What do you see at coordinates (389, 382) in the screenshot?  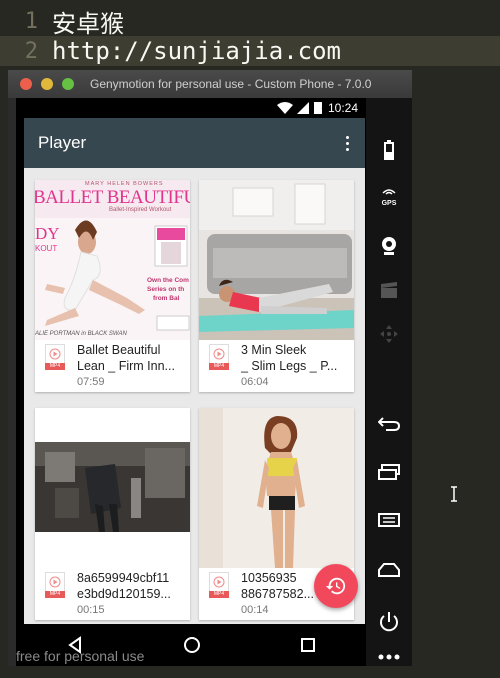 I see `emulator-sidebar: GPS` at bounding box center [389, 382].